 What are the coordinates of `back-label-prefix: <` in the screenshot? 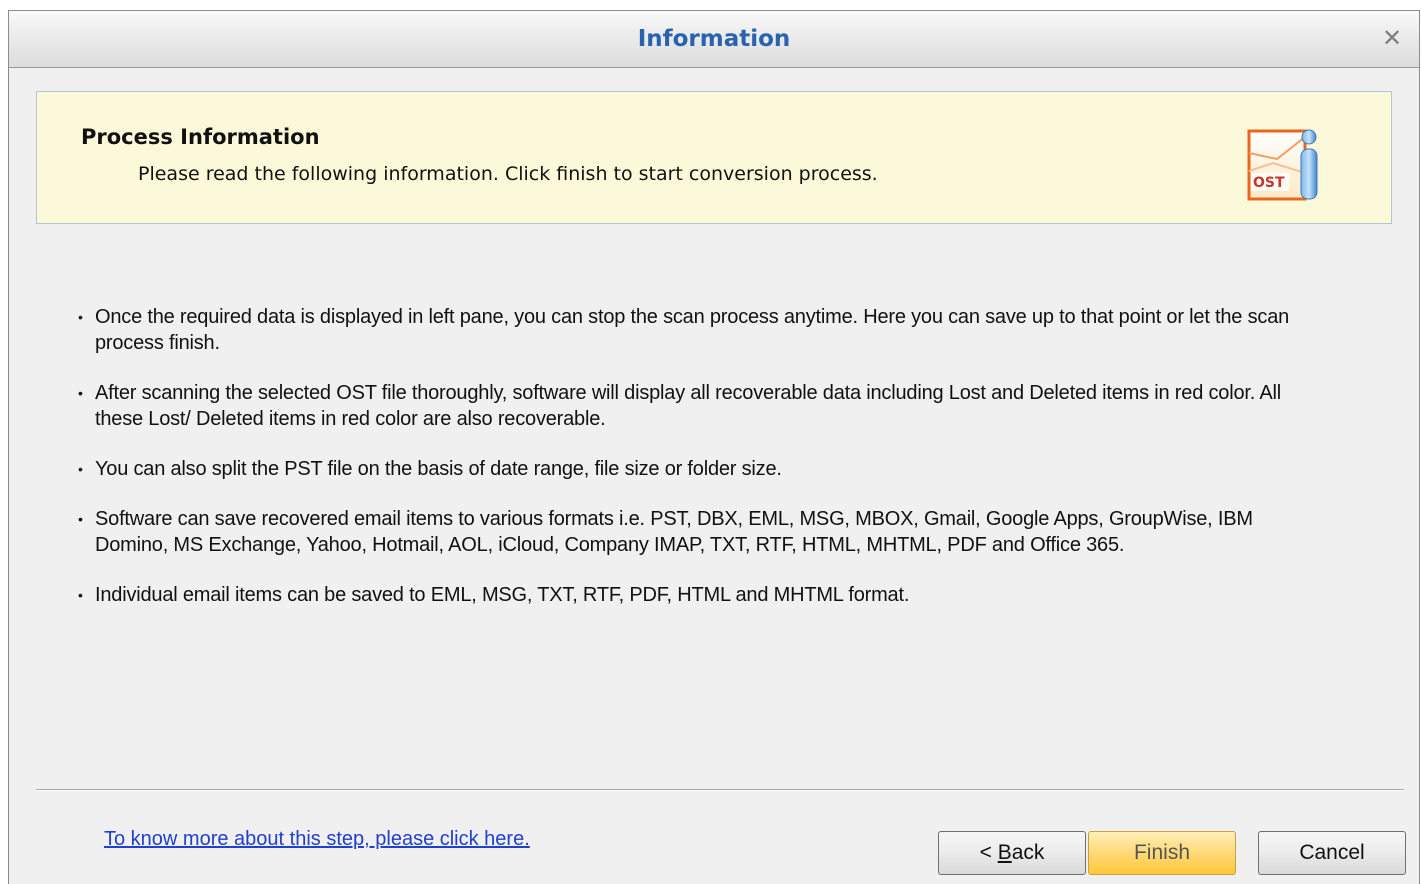 It's located at (988, 852).